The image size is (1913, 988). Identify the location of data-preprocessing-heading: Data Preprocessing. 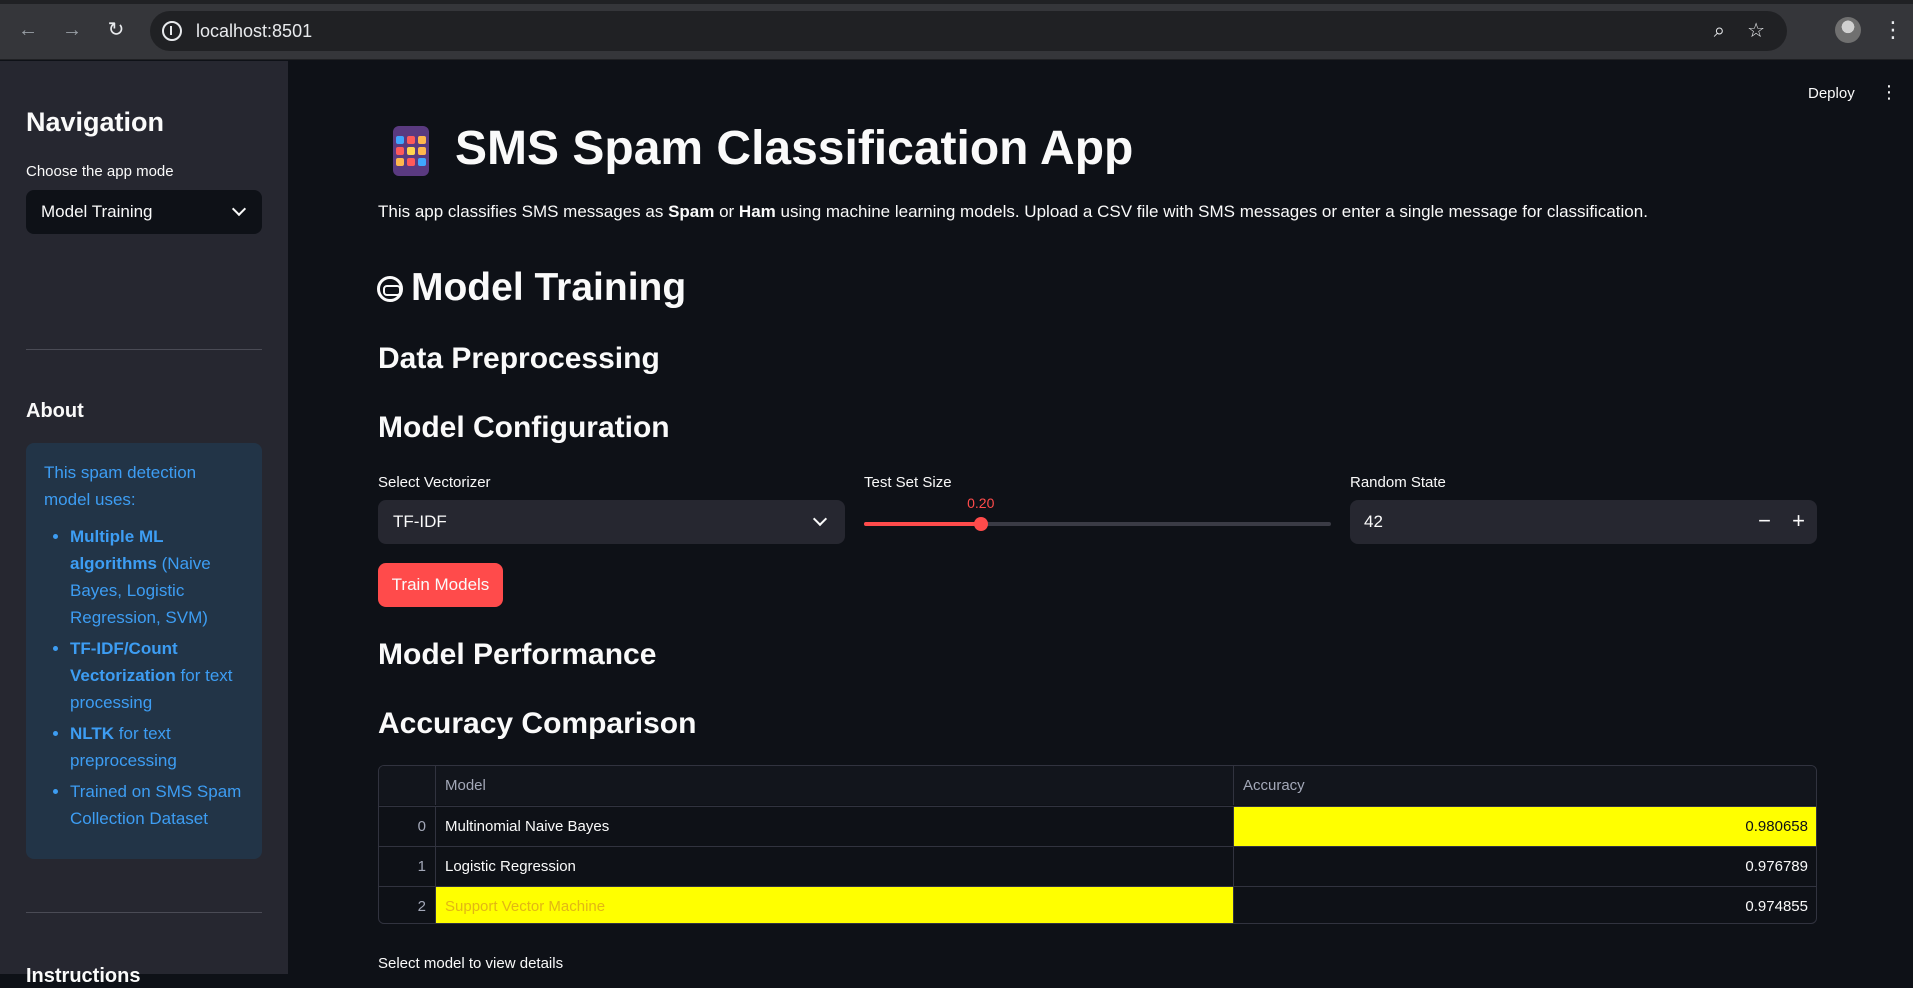
(519, 358).